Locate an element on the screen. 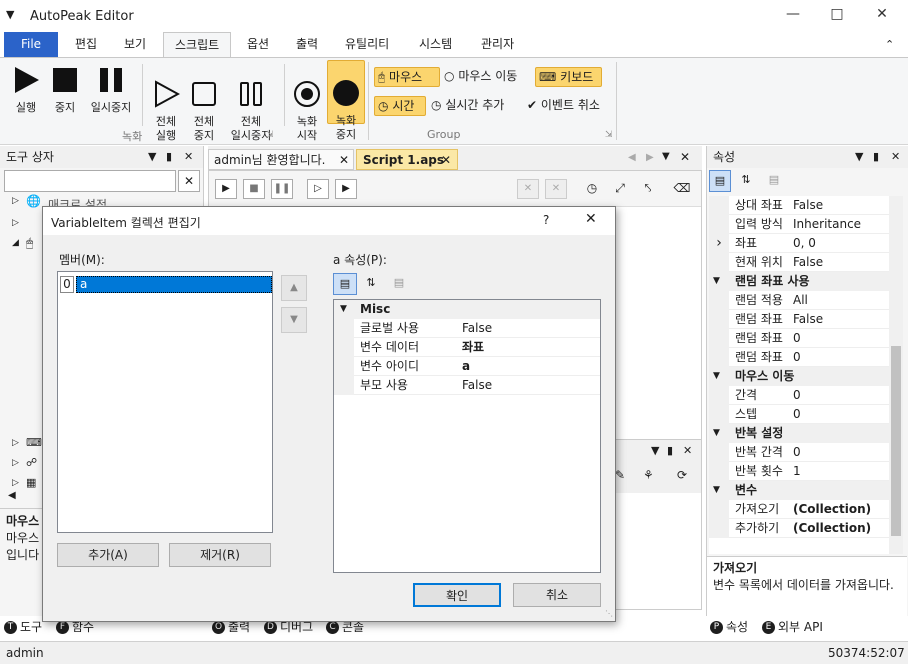 The height and width of the screenshot is (664, 908). property-grid-scrollbar is located at coordinates (896, 375).